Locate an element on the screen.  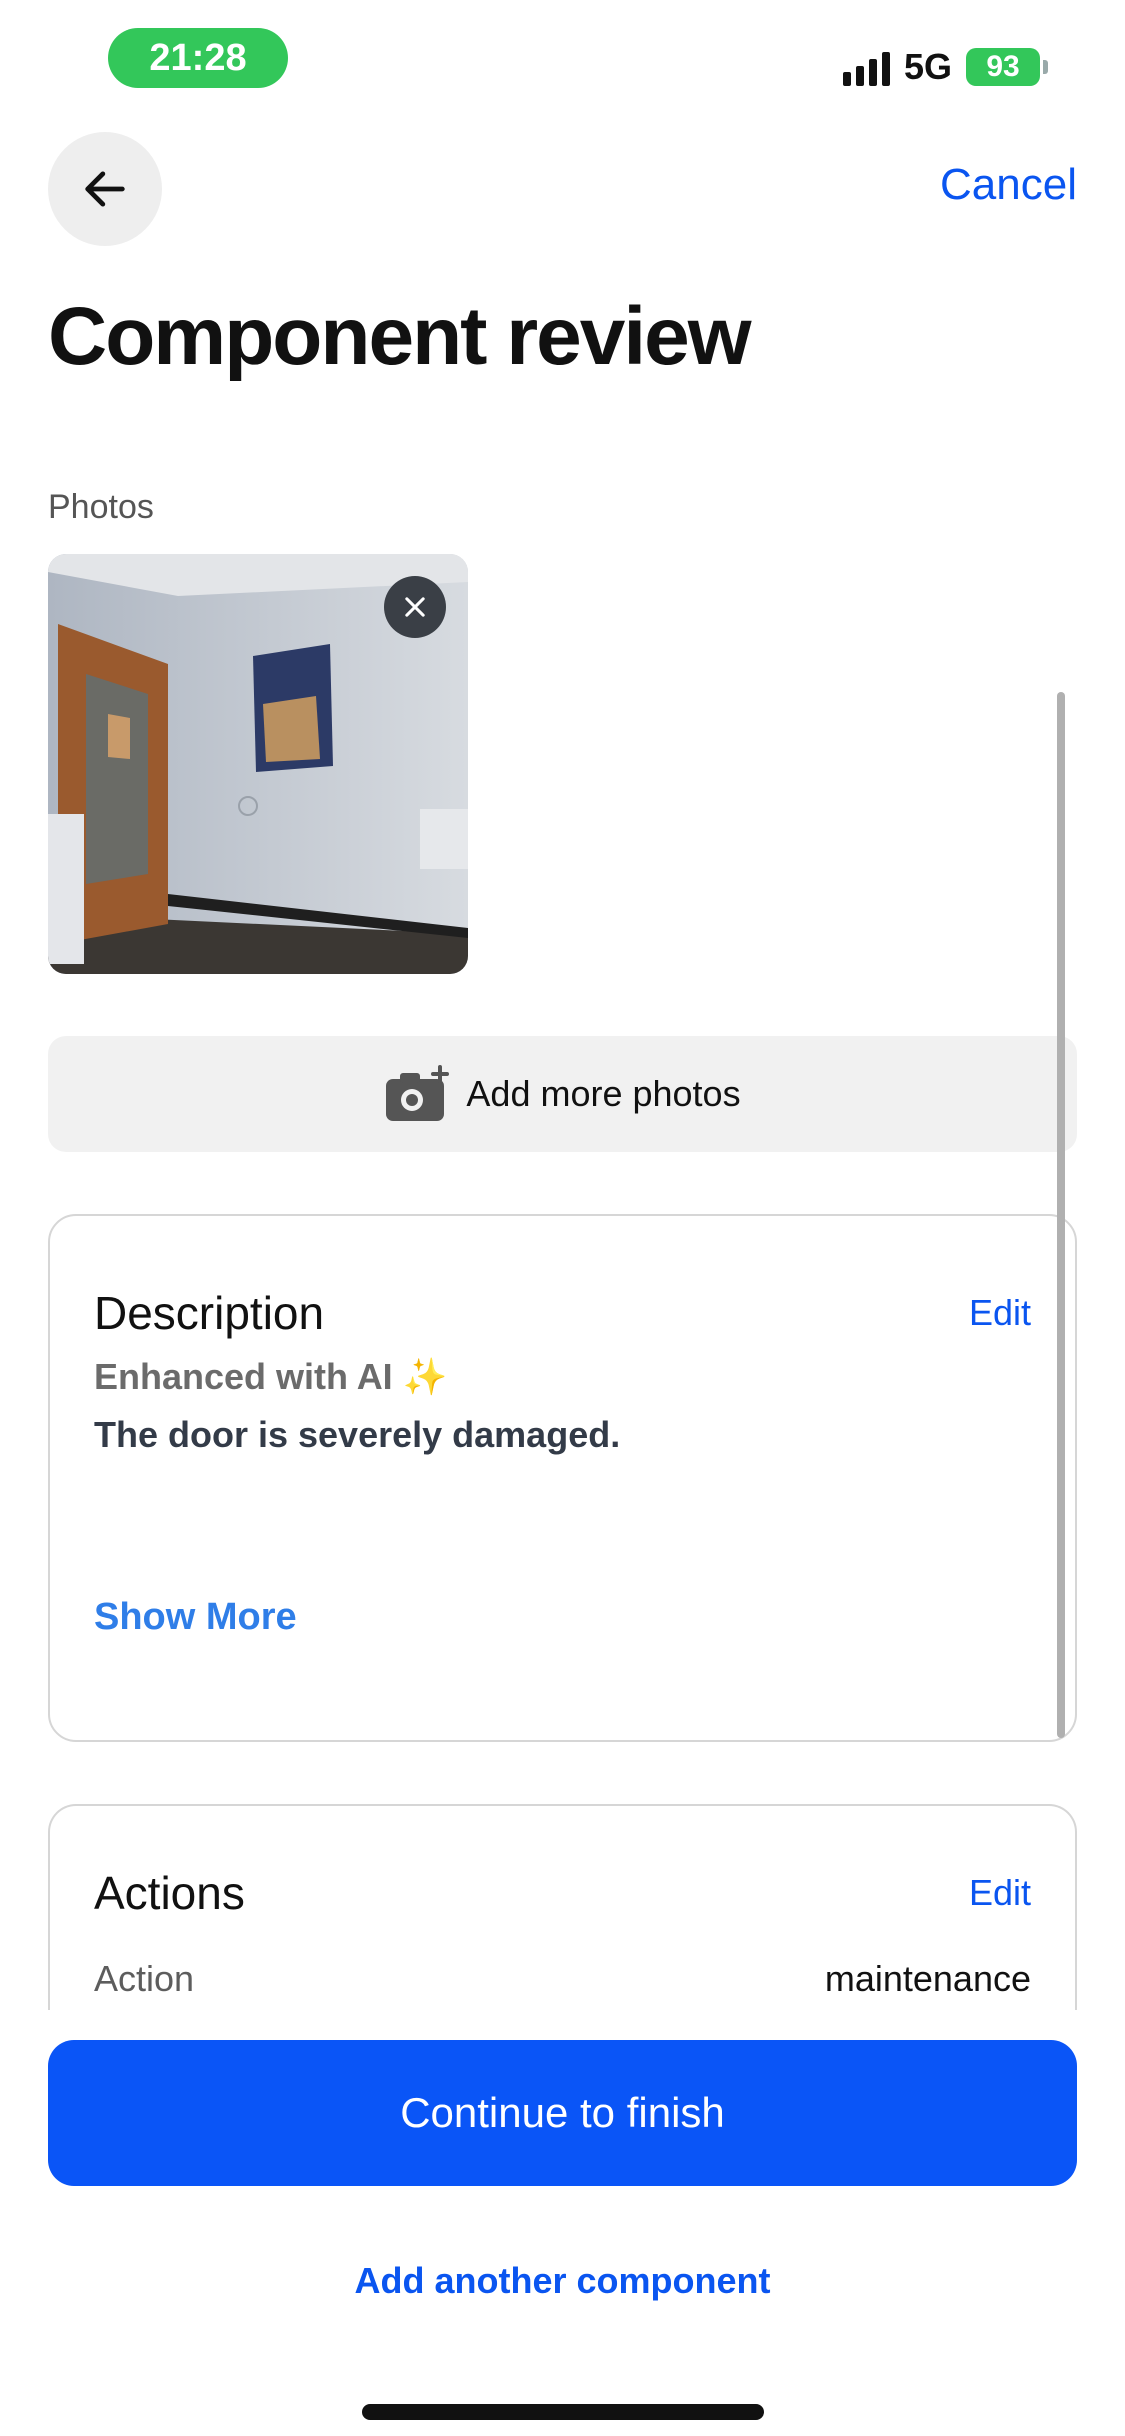
arrow-left-icon is located at coordinates (105, 189).